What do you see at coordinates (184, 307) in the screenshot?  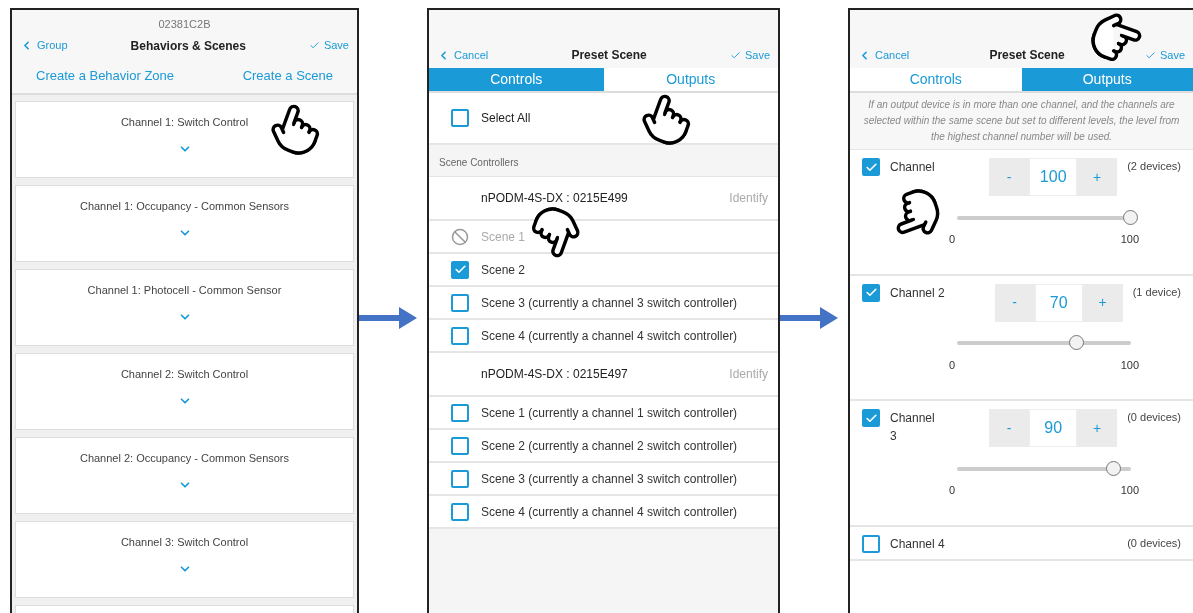 I see `channel-card: Channel 1: Photocell - Common Sensor` at bounding box center [184, 307].